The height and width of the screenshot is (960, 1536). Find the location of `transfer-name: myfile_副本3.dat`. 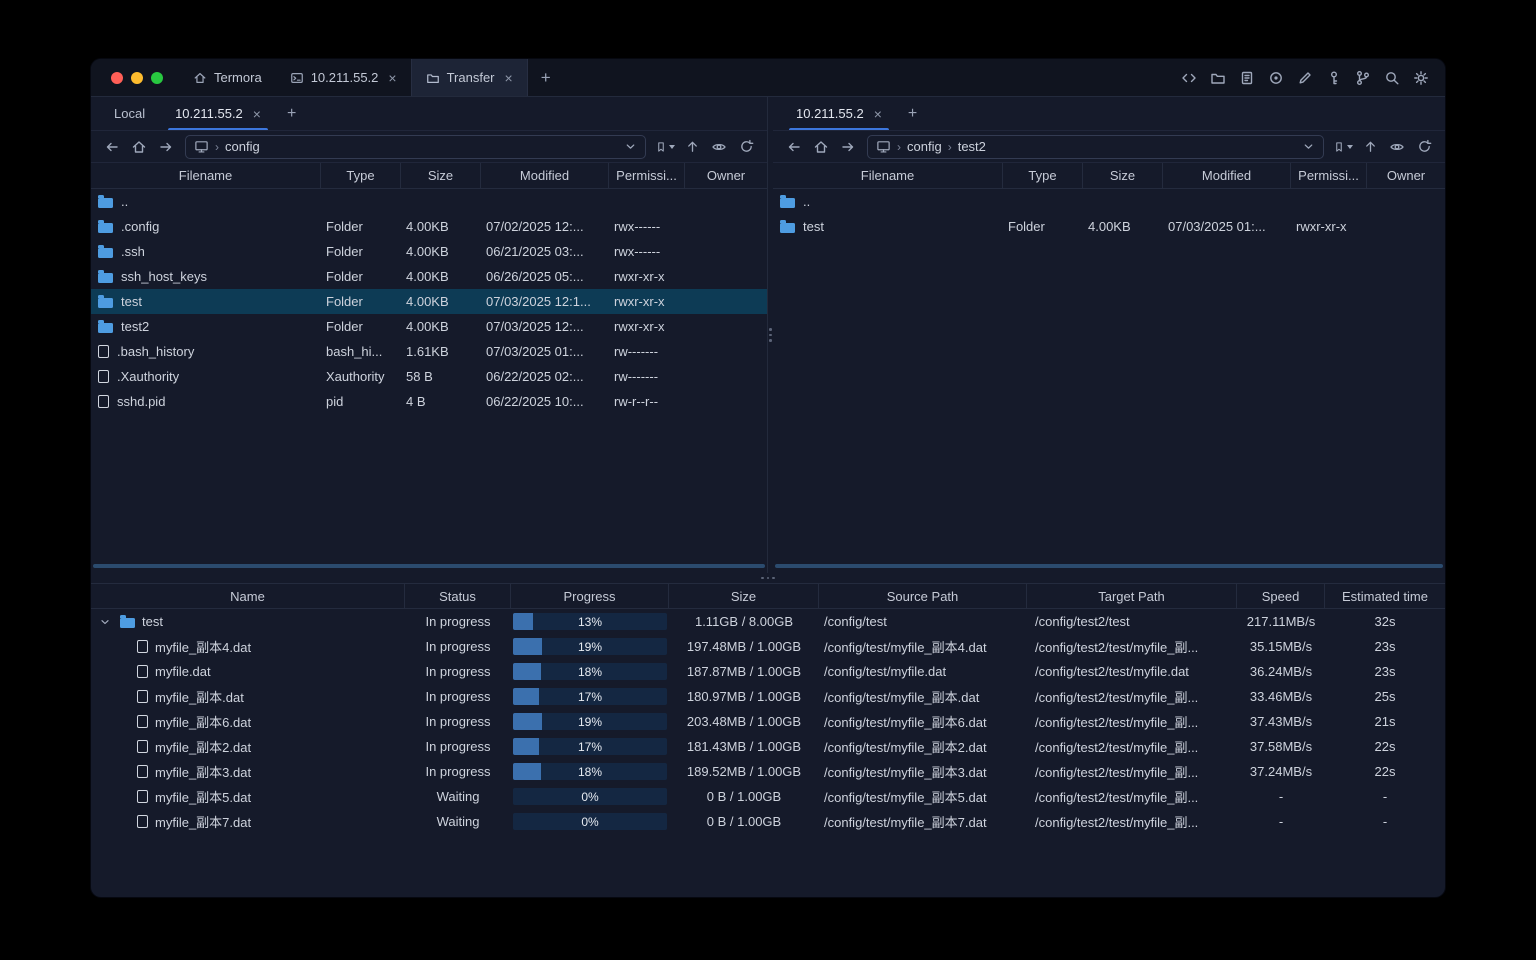

transfer-name: myfile_副本3.dat is located at coordinates (203, 772).